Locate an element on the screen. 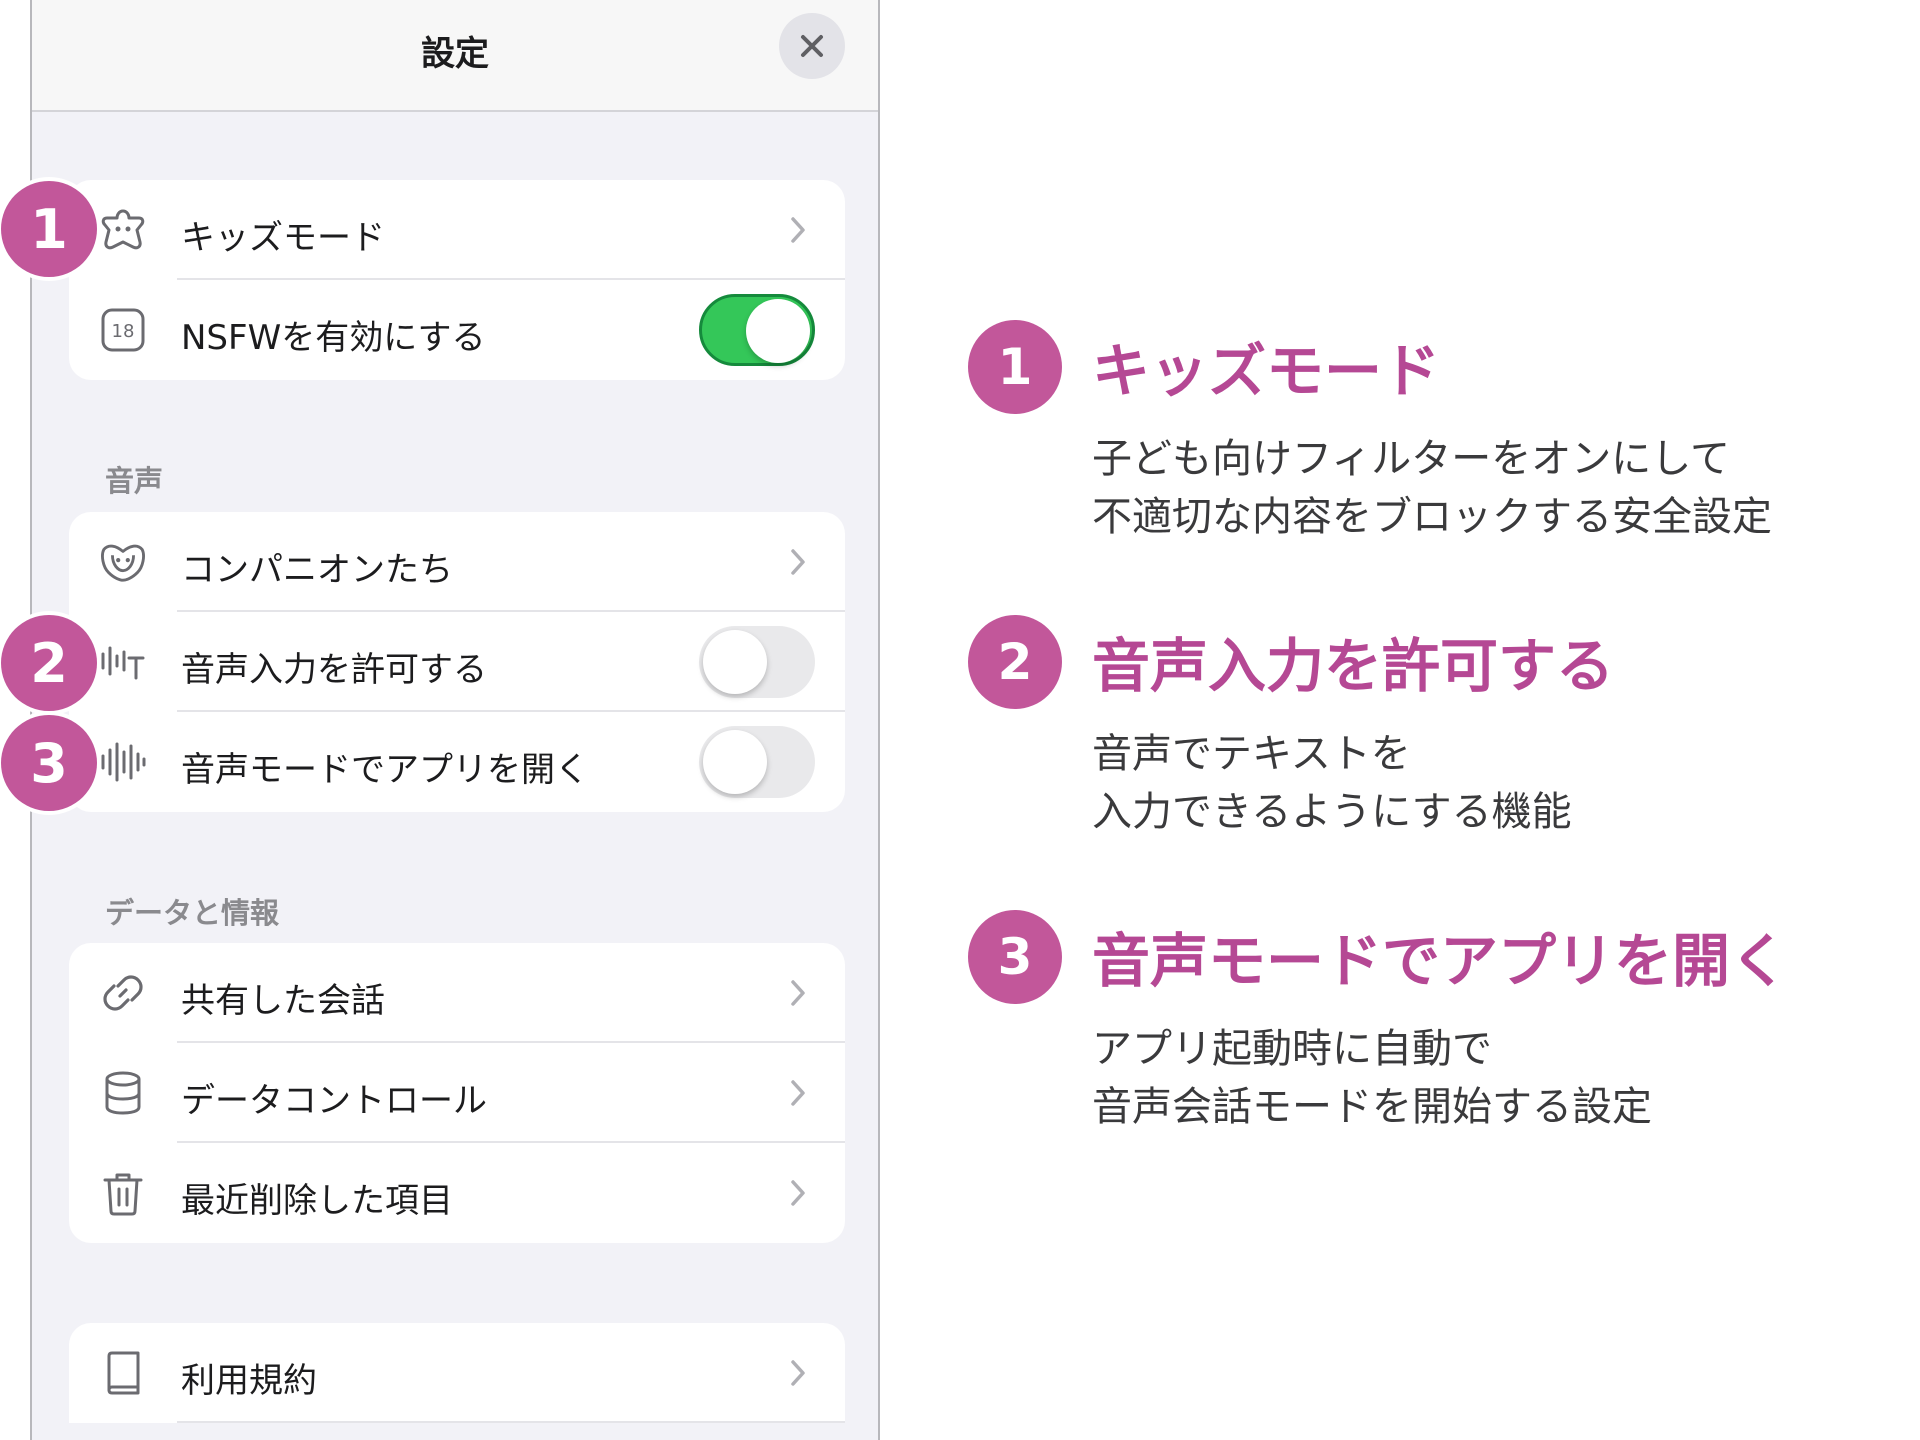  database-icon is located at coordinates (123, 1093).